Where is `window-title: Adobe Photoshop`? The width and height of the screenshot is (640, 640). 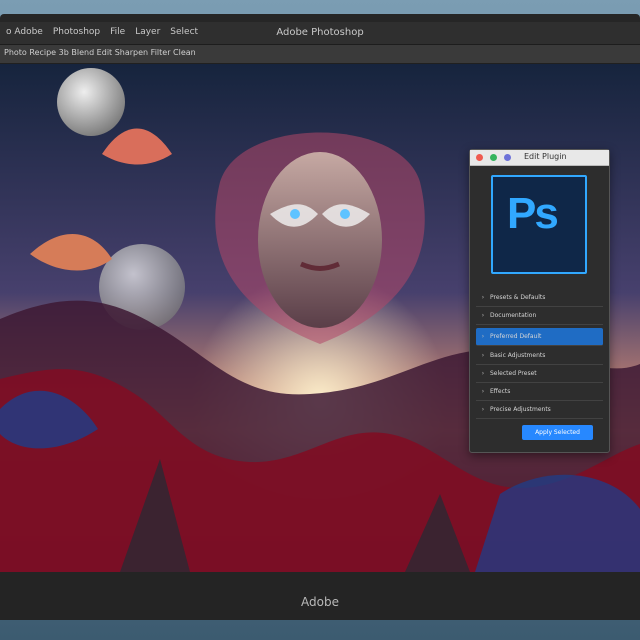
window-title: Adobe Photoshop is located at coordinates (320, 32).